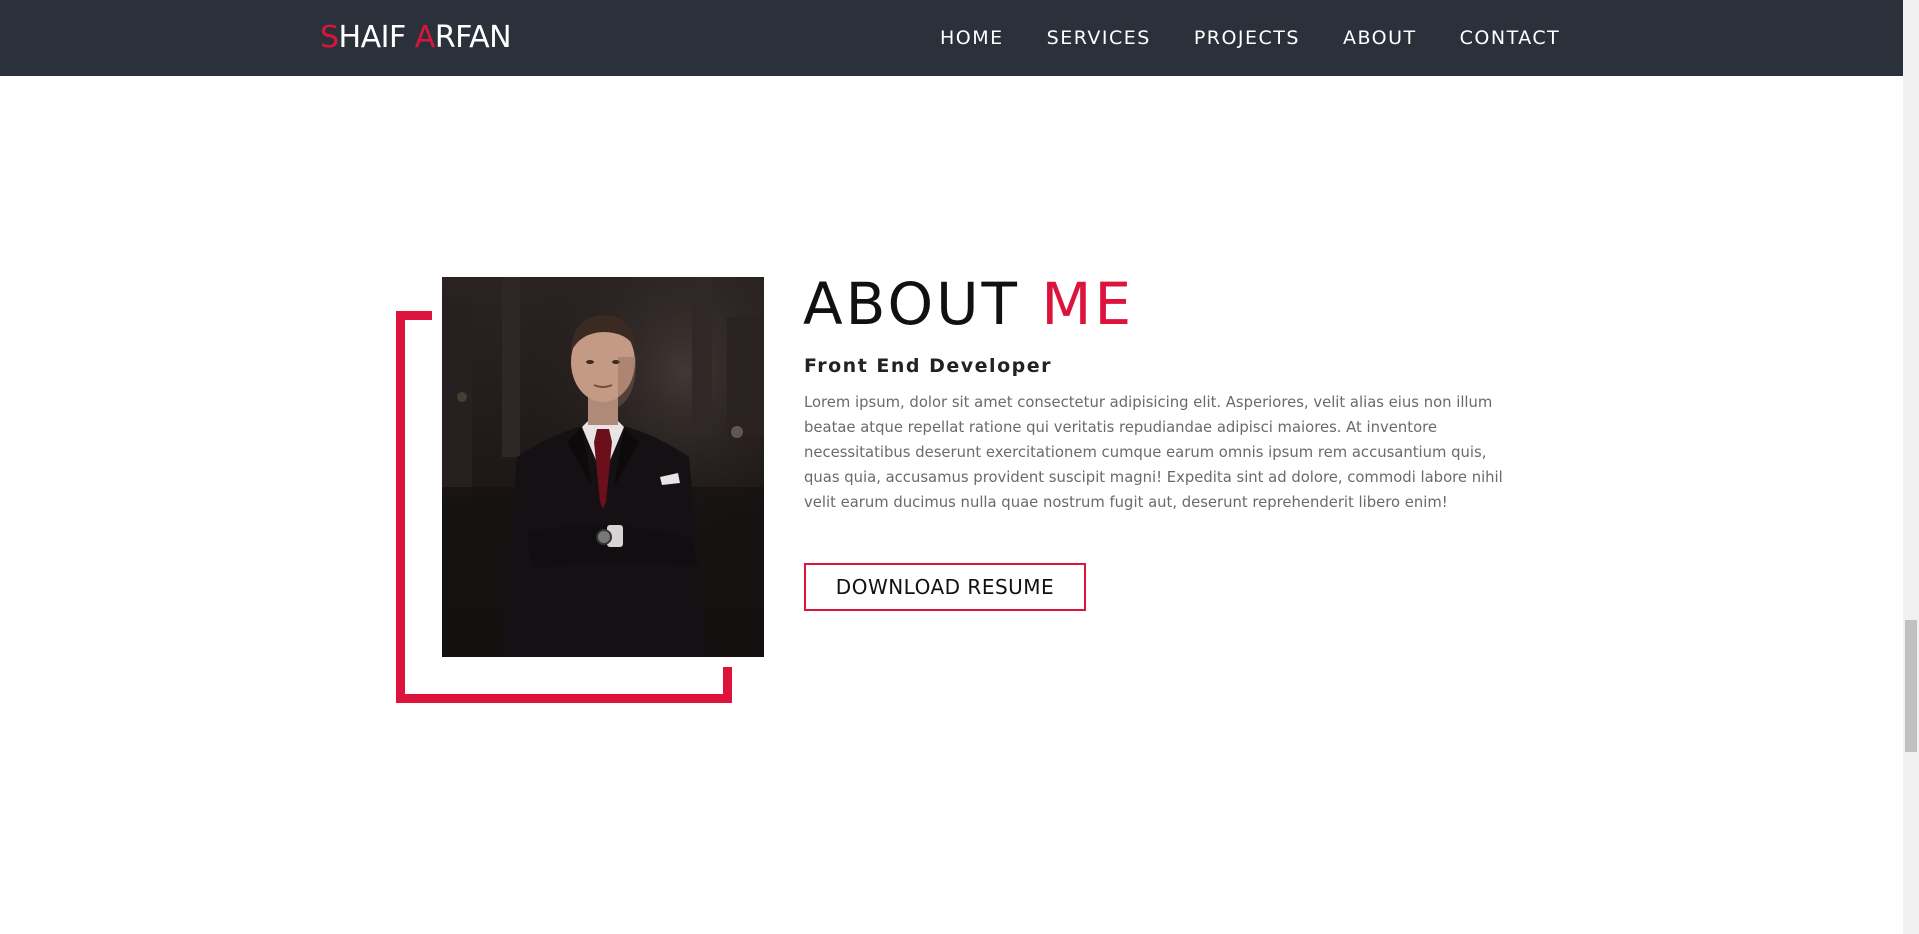 The image size is (1919, 934). Describe the element at coordinates (414, 315) in the screenshot. I see `frame-top-bar` at that location.